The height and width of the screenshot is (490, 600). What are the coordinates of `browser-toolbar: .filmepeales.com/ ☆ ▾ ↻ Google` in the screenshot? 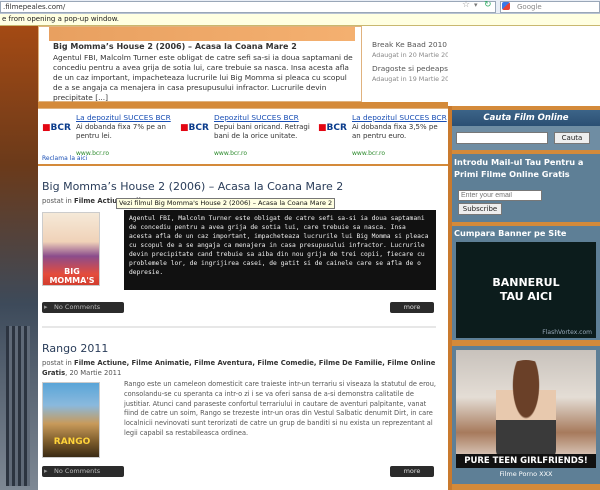 It's located at (300, 7).